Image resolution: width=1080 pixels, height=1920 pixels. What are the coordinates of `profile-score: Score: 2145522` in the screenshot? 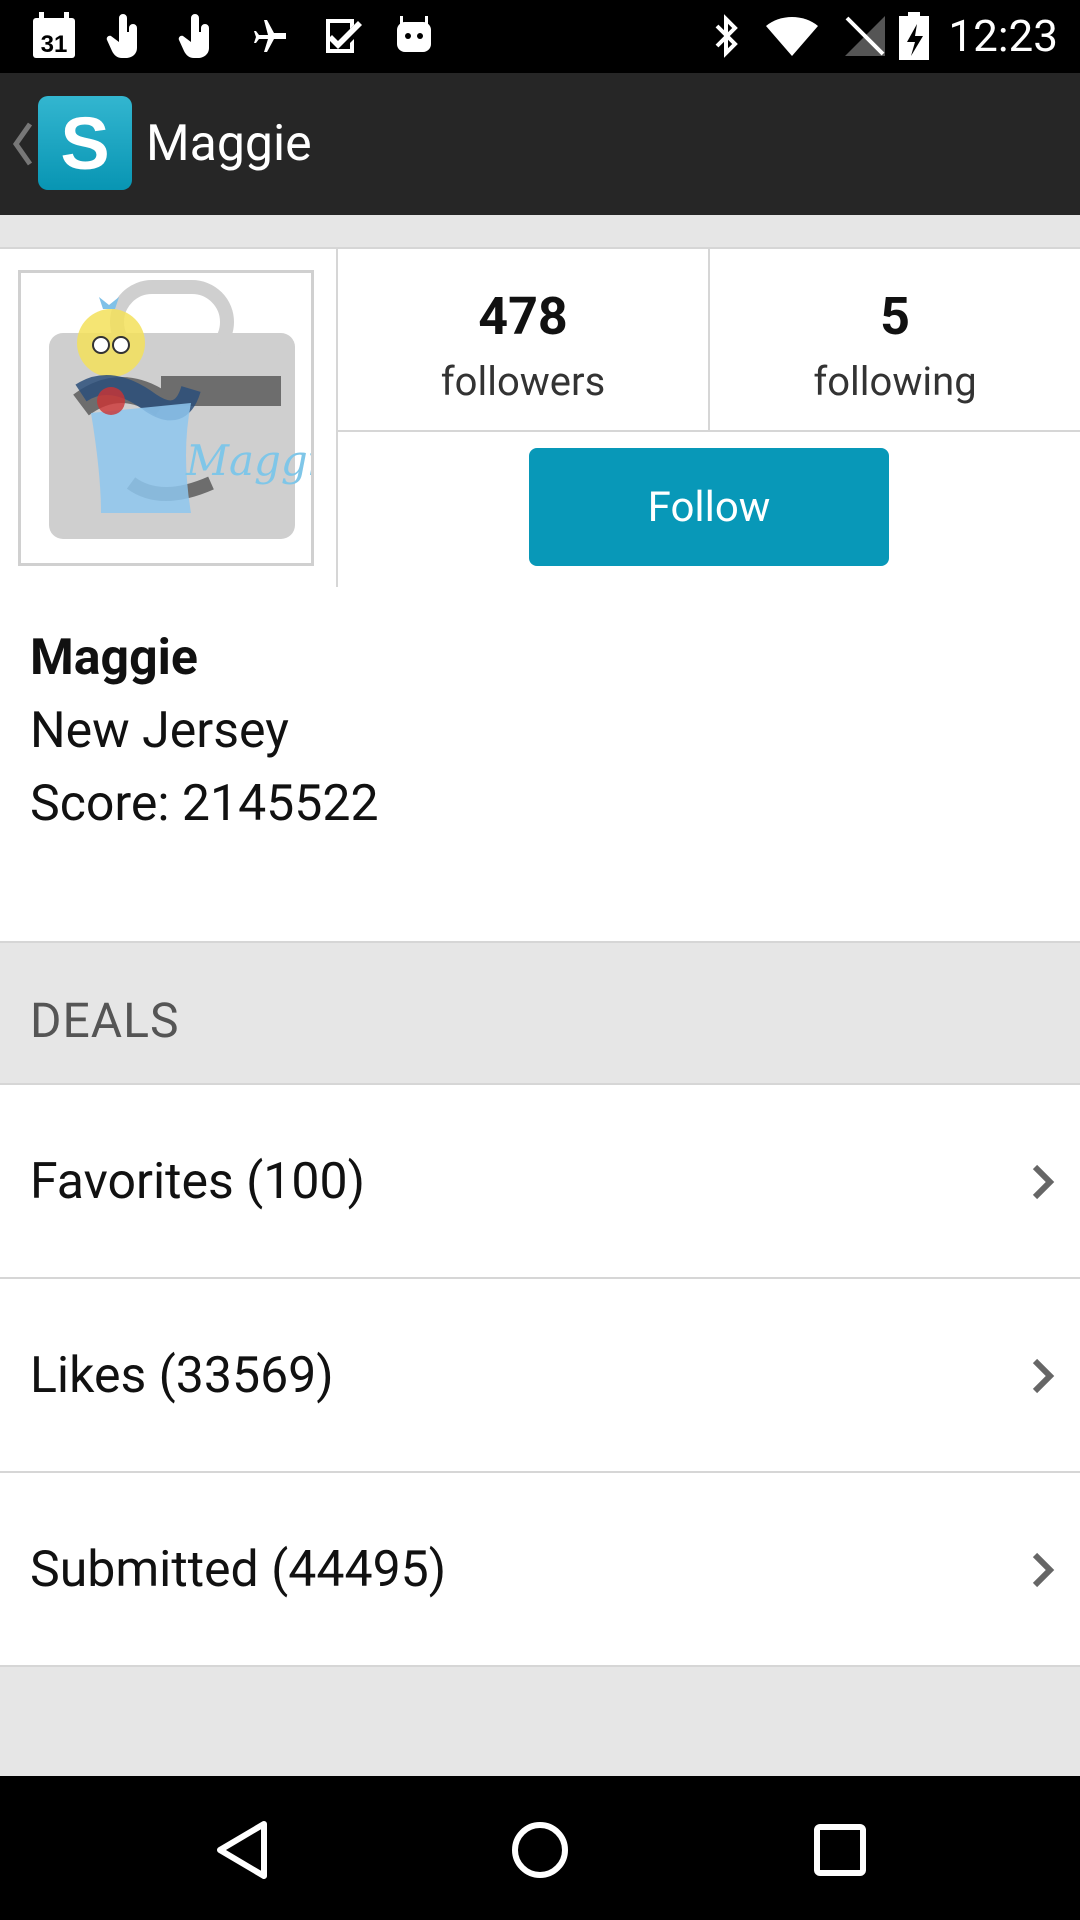 It's located at (204, 804).